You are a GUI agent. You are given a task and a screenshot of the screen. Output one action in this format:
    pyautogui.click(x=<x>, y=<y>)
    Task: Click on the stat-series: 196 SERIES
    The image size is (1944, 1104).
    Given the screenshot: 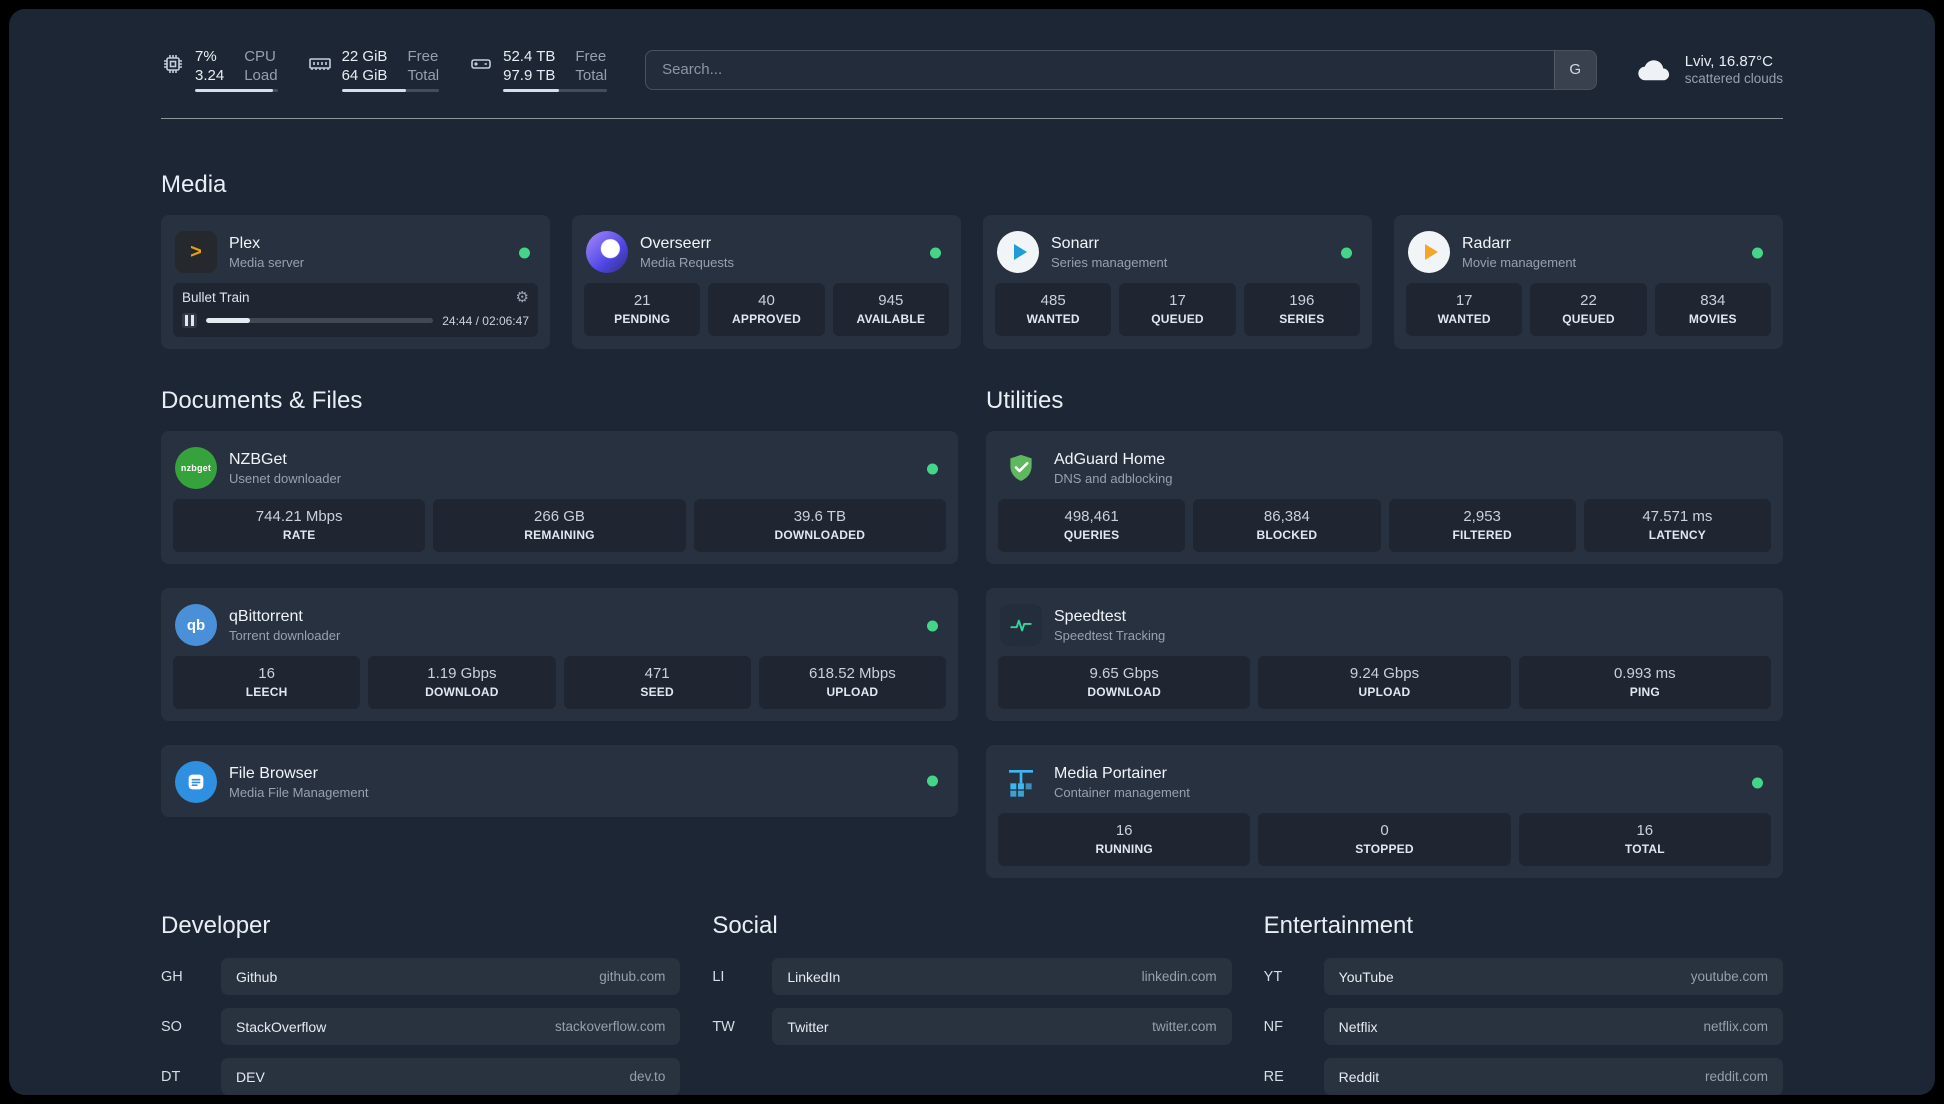 What is the action you would take?
    pyautogui.click(x=1301, y=309)
    